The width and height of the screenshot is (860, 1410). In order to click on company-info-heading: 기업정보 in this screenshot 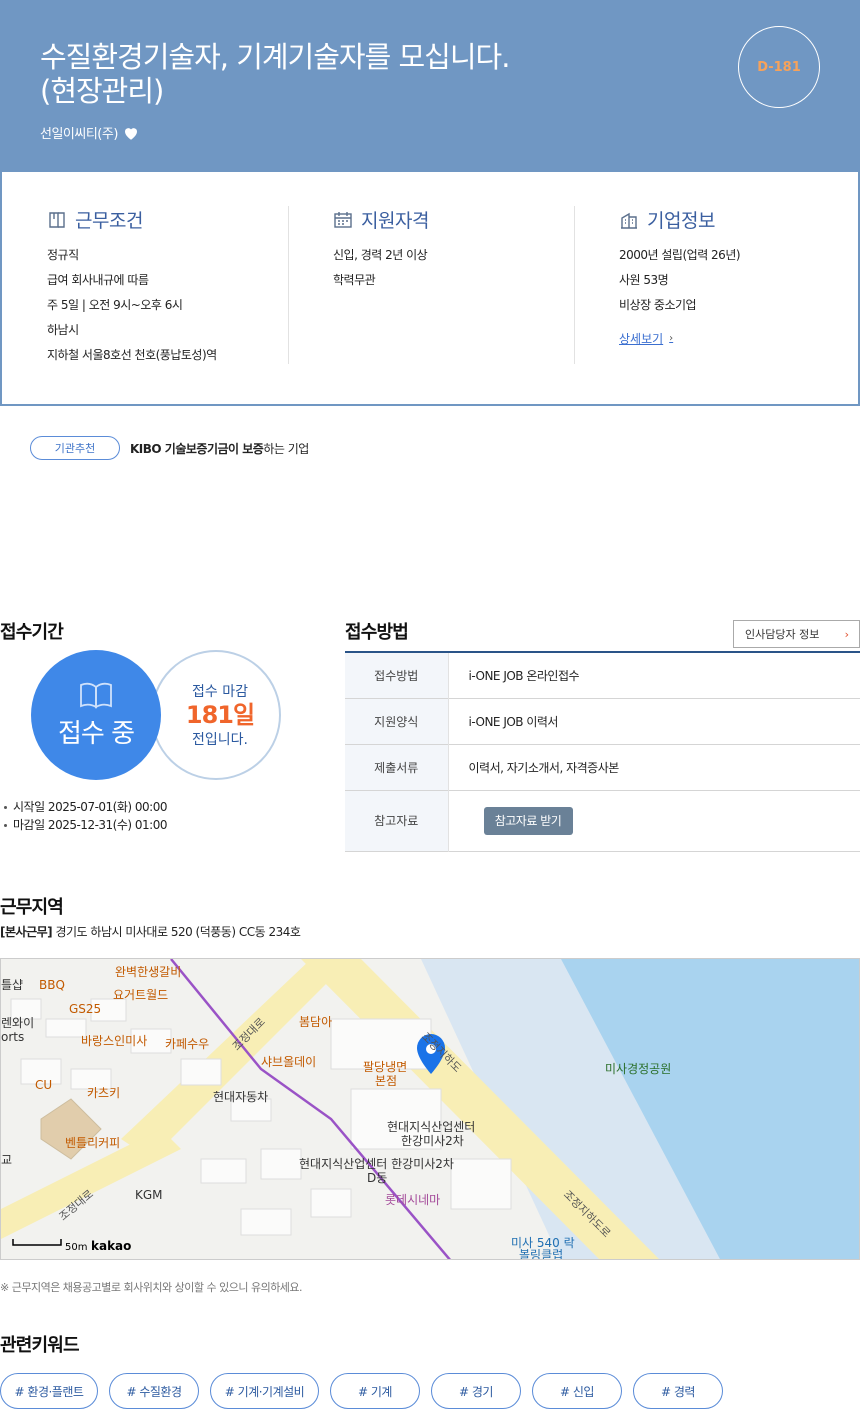, I will do `click(681, 221)`.